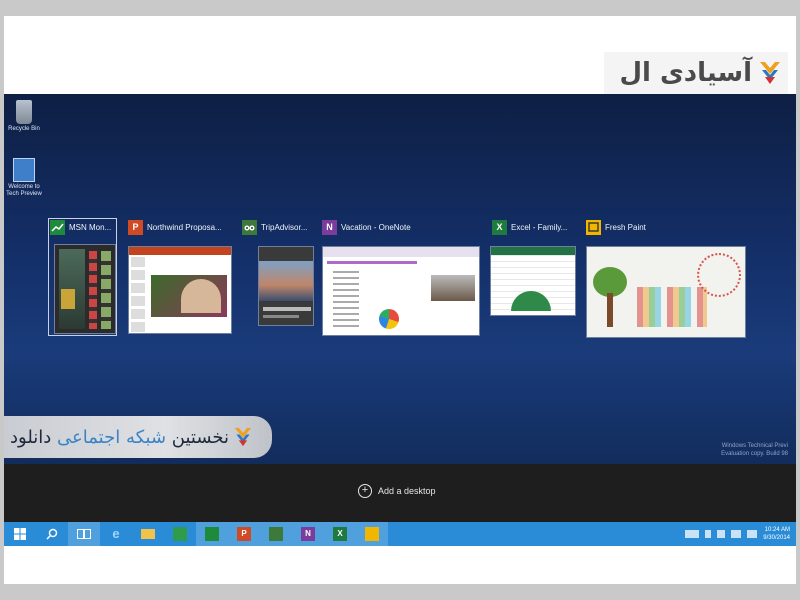  Describe the element at coordinates (754, 446) in the screenshot. I see `build-watermark-line: Windows Technical Previ` at that location.